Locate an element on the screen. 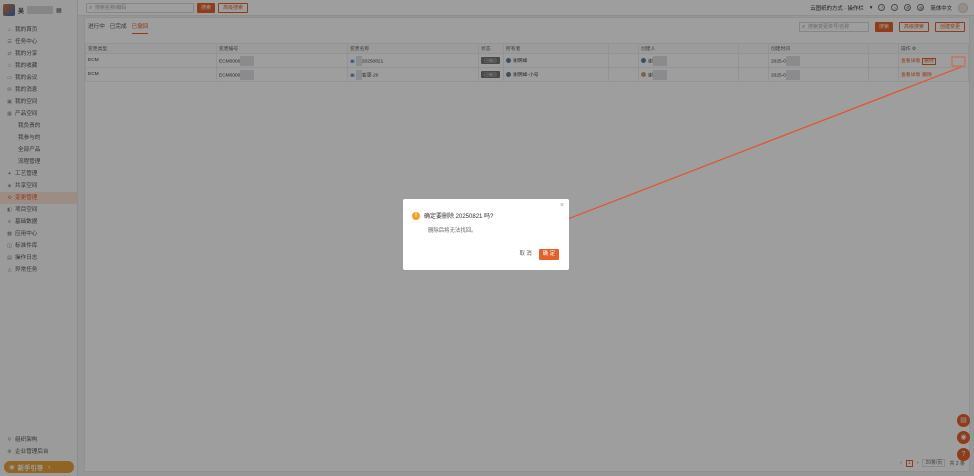 This screenshot has width=974, height=476. confirm-button: 确 定 is located at coordinates (548, 254).